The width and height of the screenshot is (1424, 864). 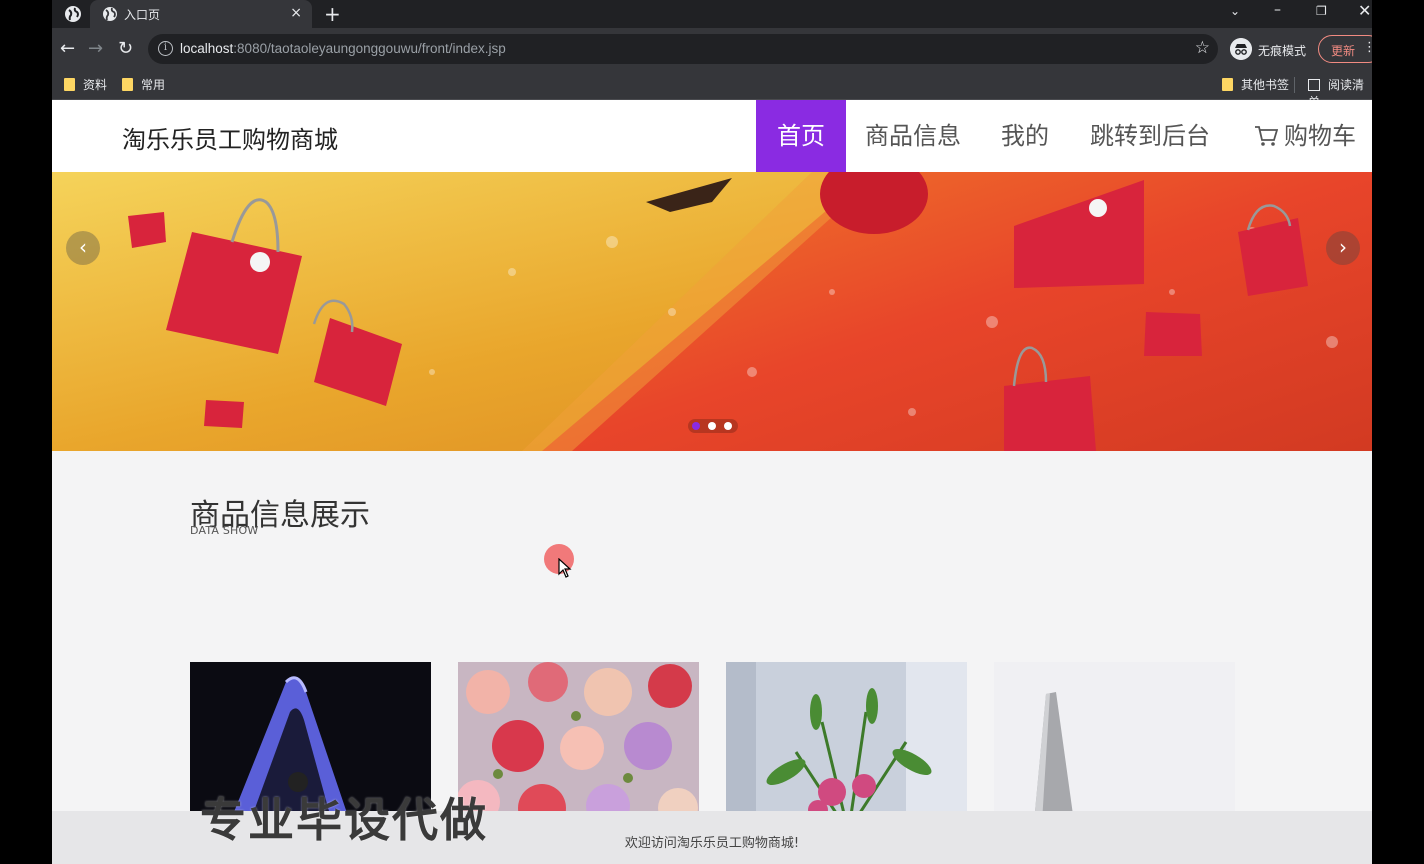 What do you see at coordinates (913, 136) in the screenshot?
I see `nav-products: 商品信息` at bounding box center [913, 136].